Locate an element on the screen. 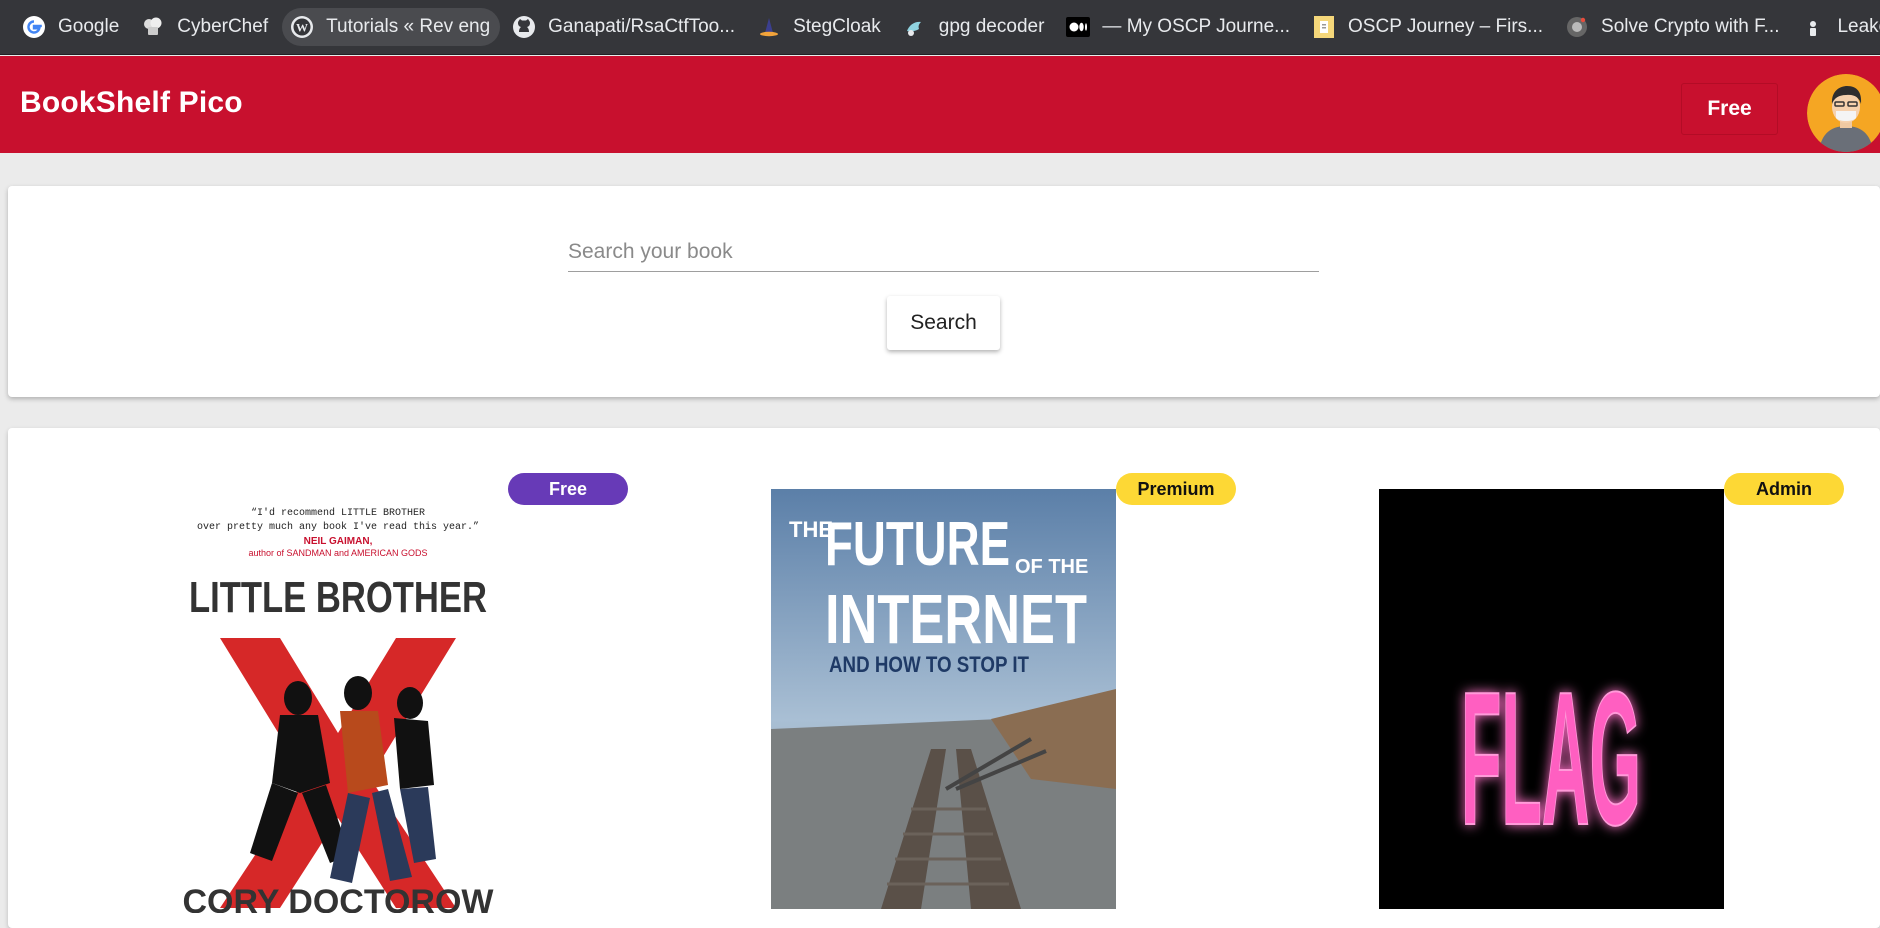 This screenshot has height=928, width=1880. cover-title: LITTLE BROTHER is located at coordinates (338, 597).